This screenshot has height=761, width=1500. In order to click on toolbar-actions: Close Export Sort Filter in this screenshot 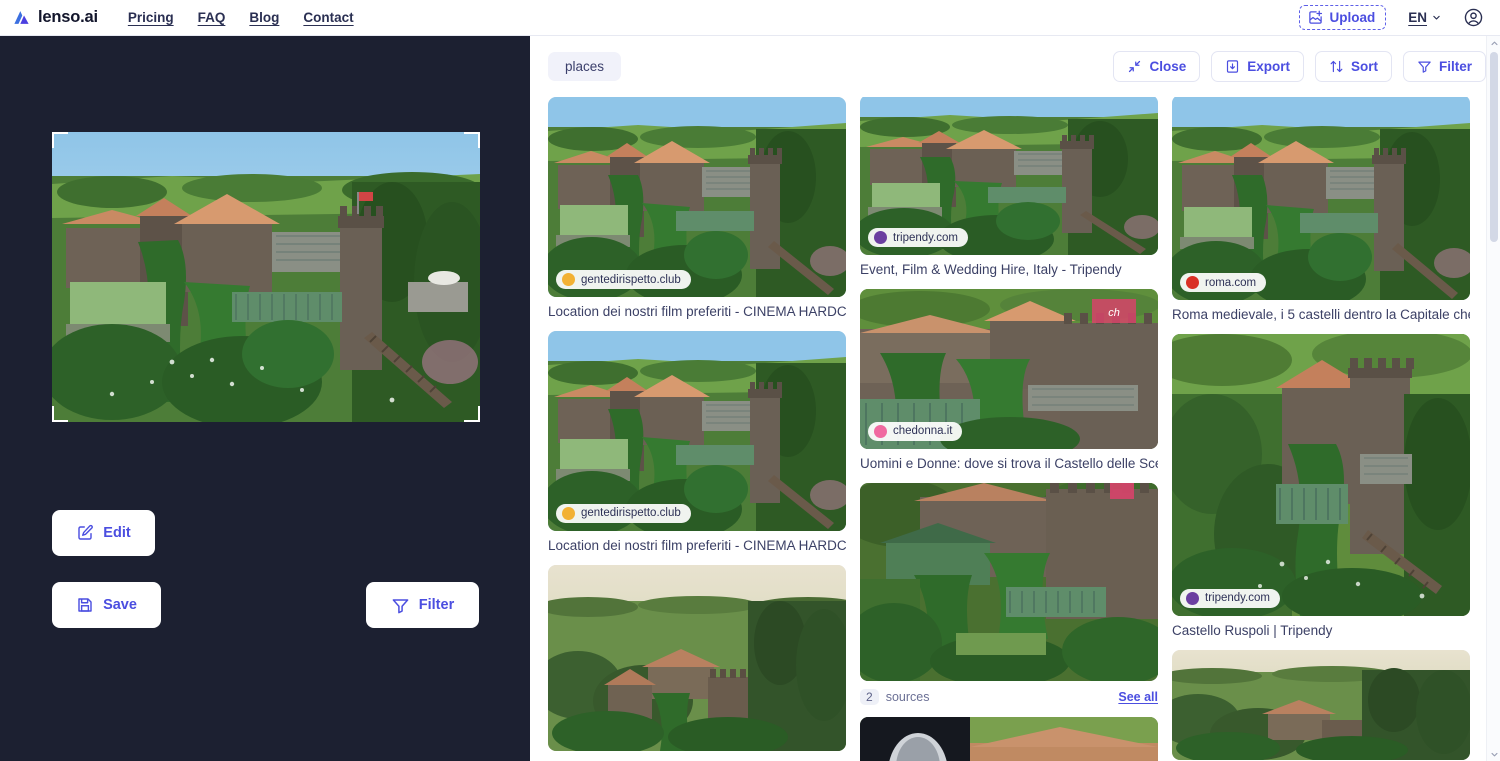, I will do `click(1299, 66)`.